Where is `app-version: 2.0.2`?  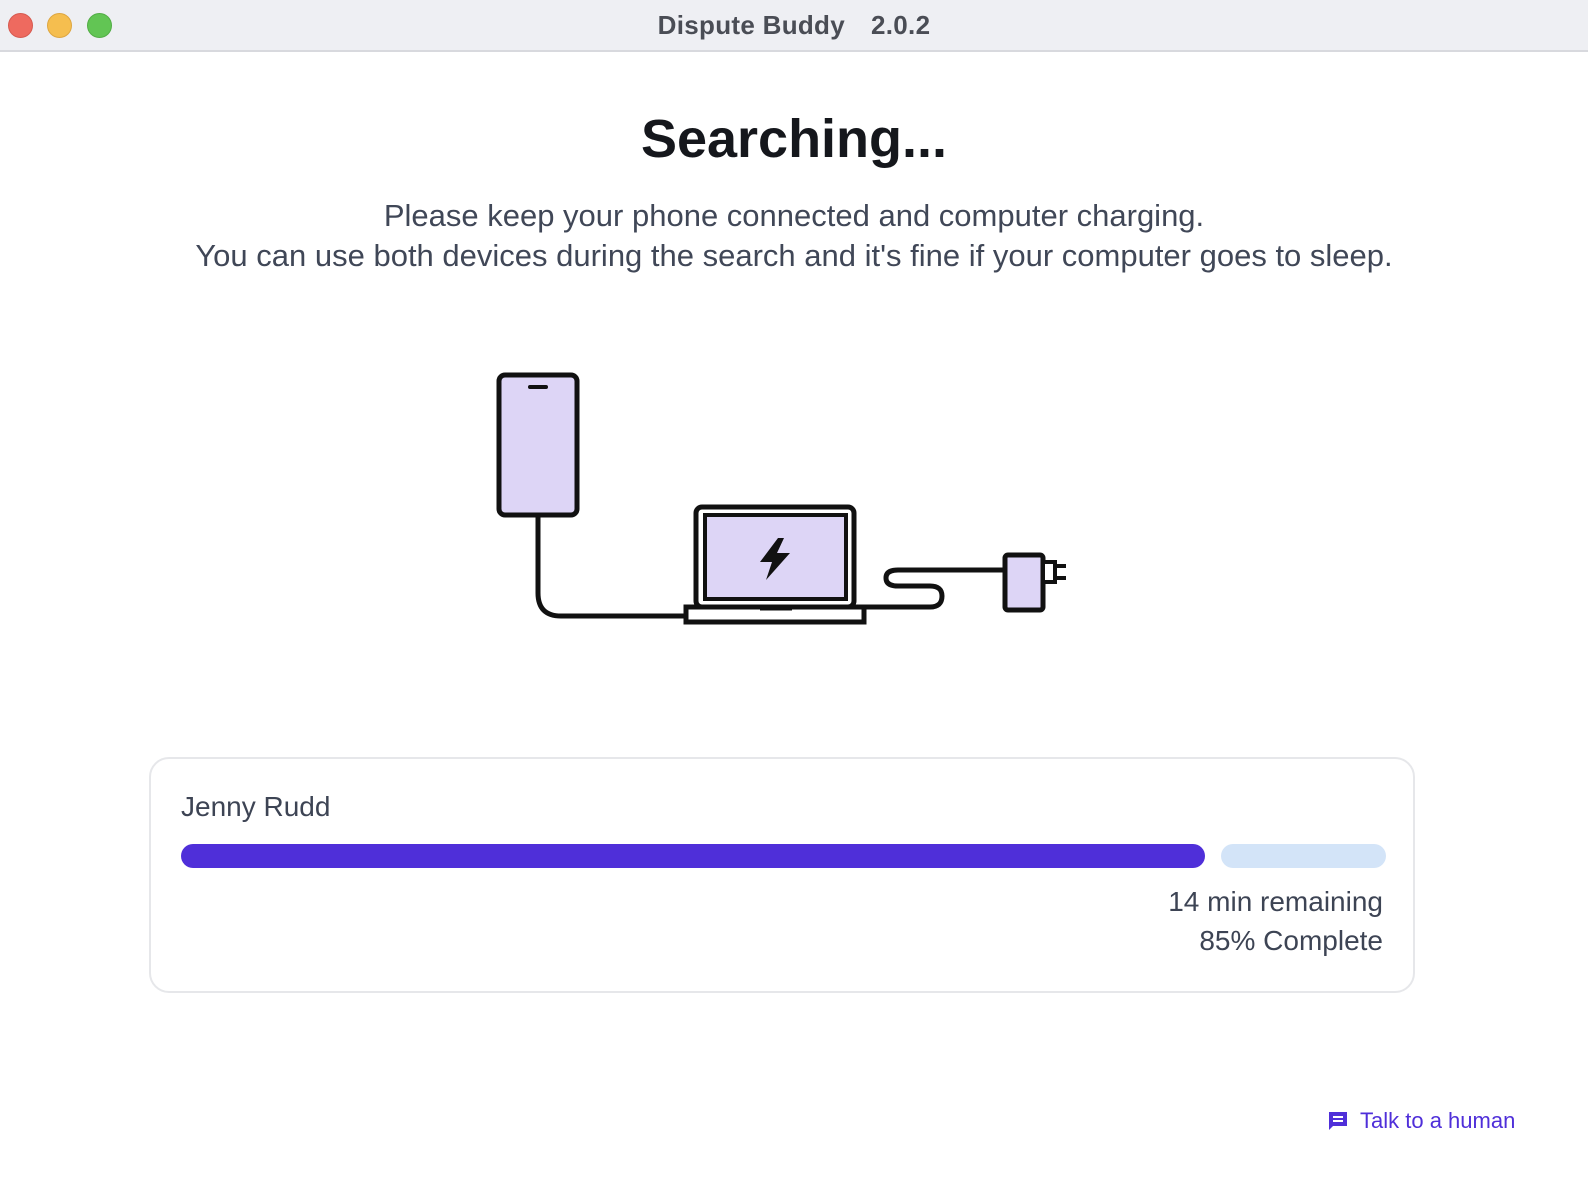
app-version: 2.0.2 is located at coordinates (901, 25).